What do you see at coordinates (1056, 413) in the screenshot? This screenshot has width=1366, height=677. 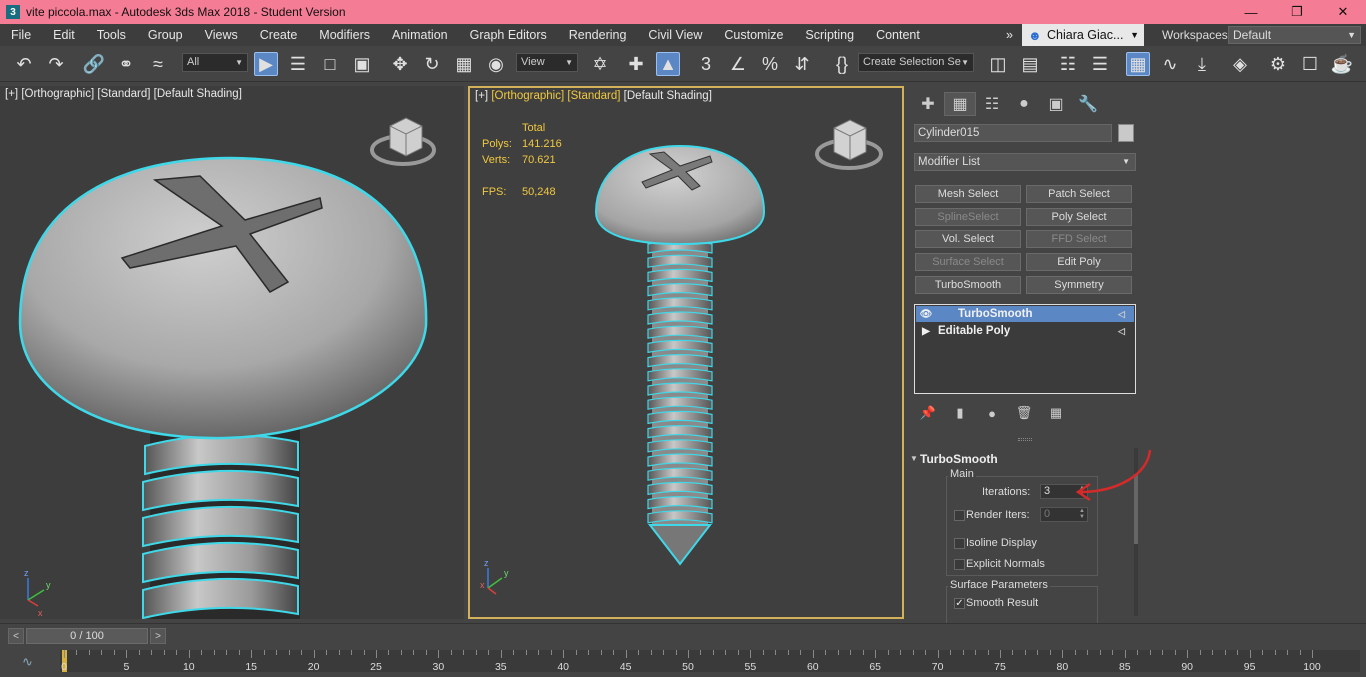 I see `configure-modifier-sets-icon: ▦` at bounding box center [1056, 413].